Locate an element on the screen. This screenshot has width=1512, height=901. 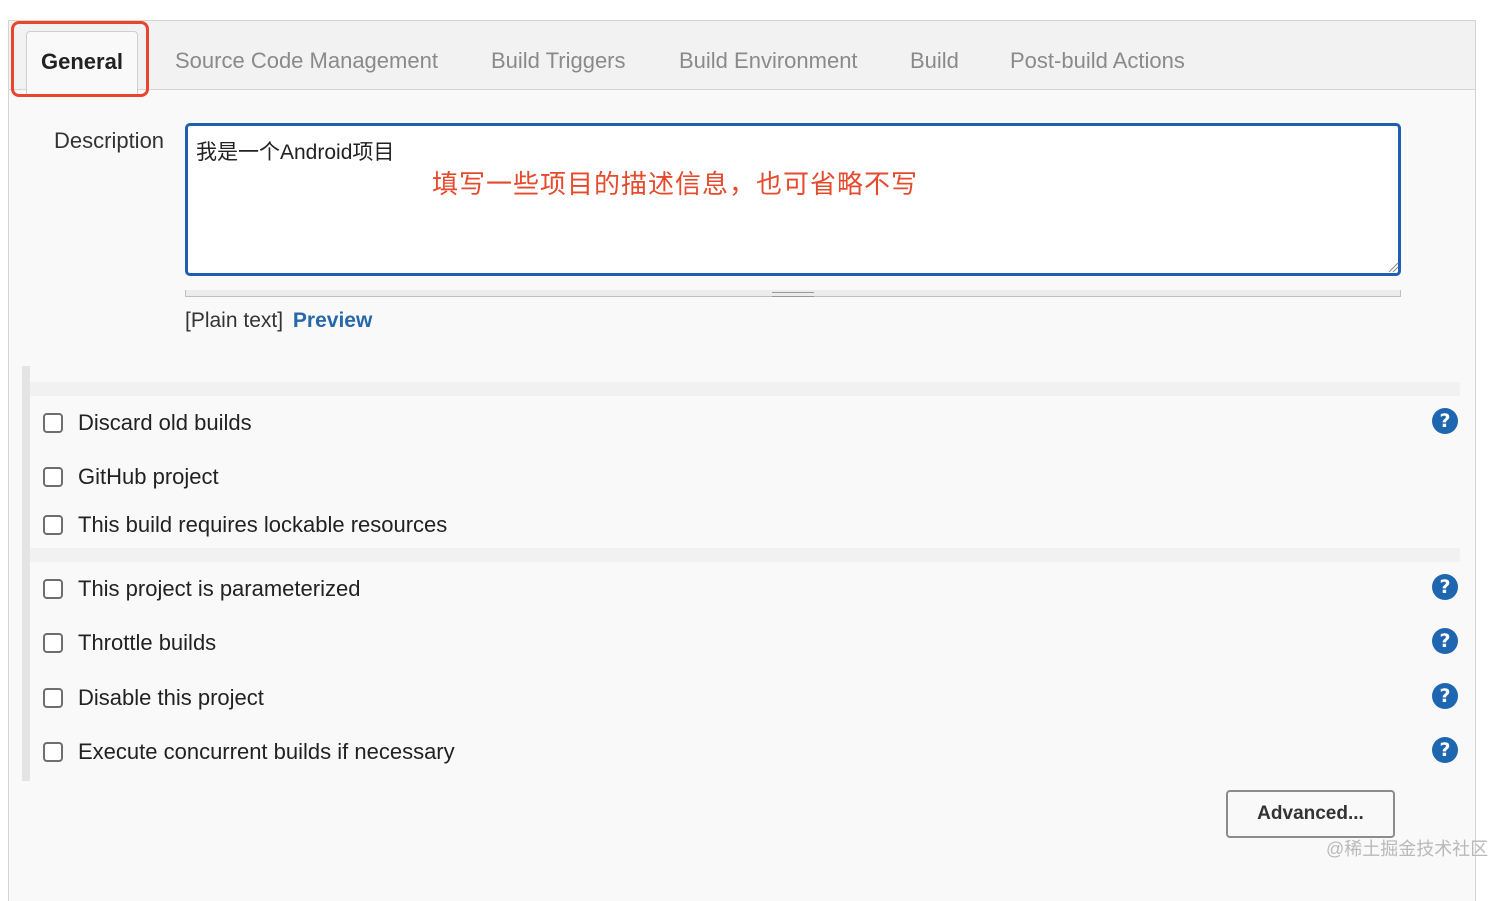
option-label: GitHub project is located at coordinates (148, 476).